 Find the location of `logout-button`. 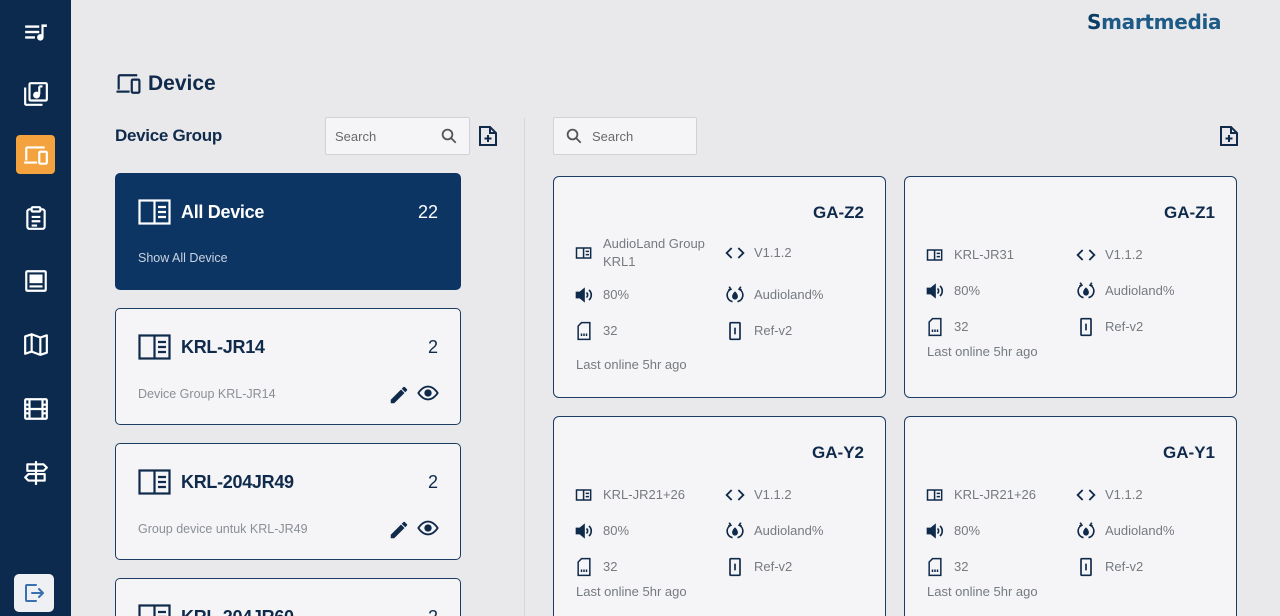

logout-button is located at coordinates (34, 593).